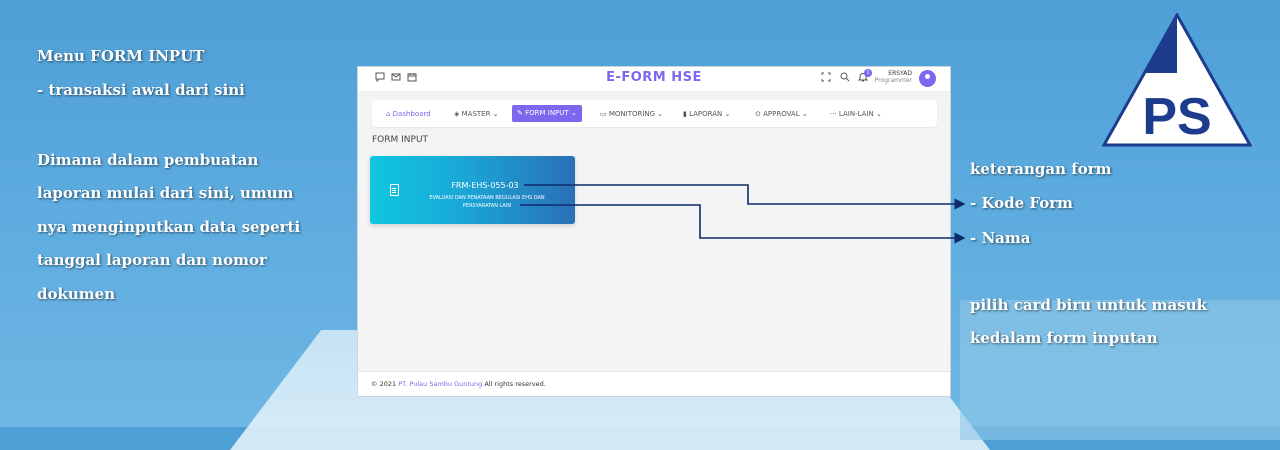  Describe the element at coordinates (745, 197) in the screenshot. I see `arrow-to-kode-form` at that location.